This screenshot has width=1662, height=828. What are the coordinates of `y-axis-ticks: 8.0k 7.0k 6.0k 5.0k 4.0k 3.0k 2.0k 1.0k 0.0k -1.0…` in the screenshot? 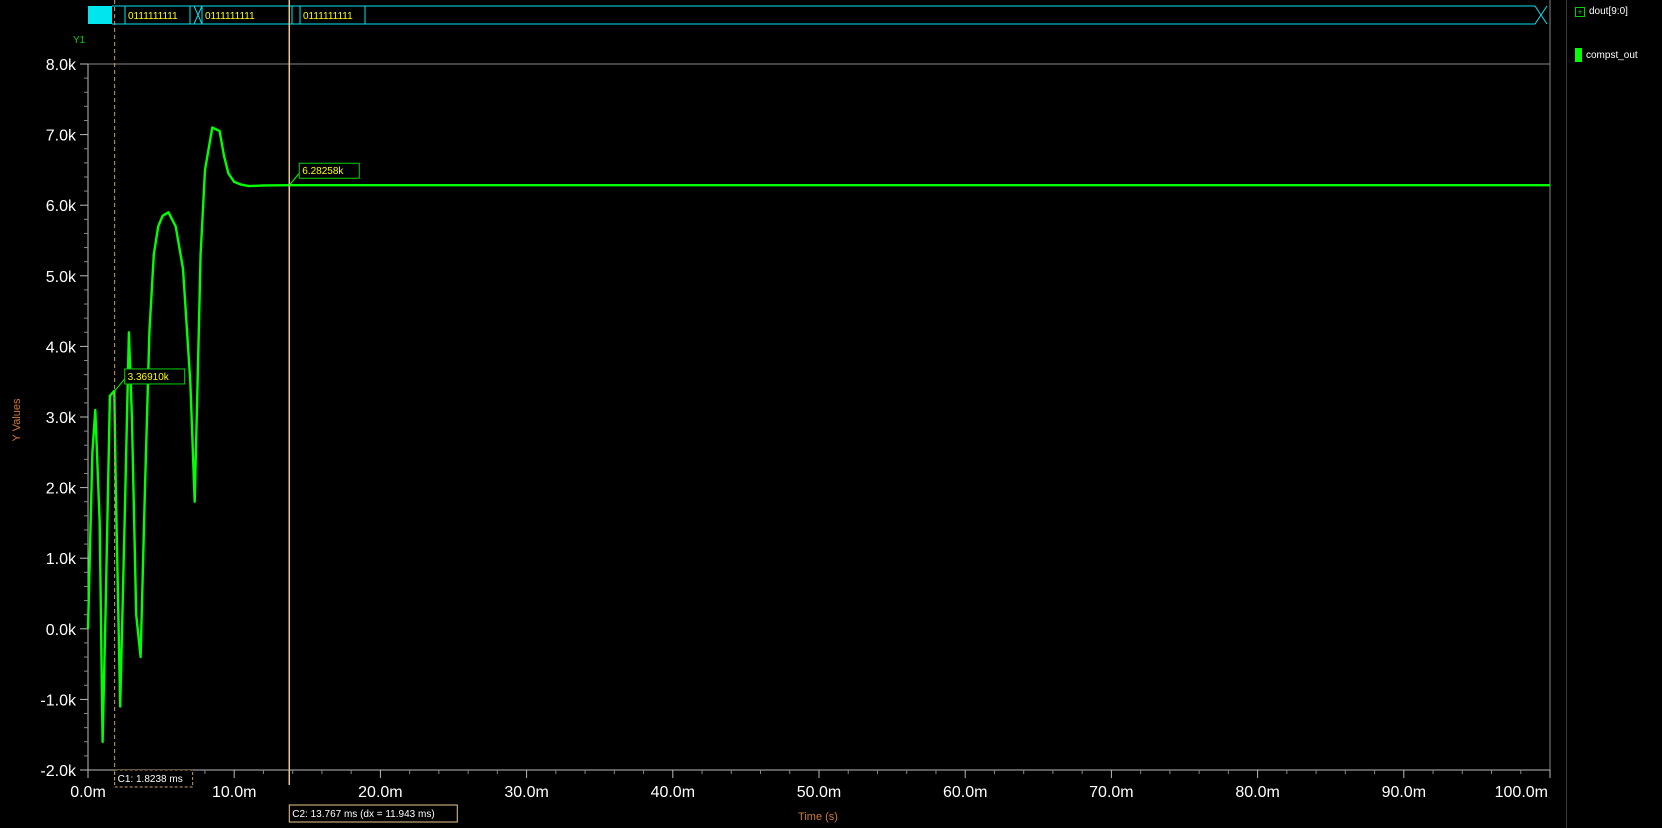 It's located at (64, 418).